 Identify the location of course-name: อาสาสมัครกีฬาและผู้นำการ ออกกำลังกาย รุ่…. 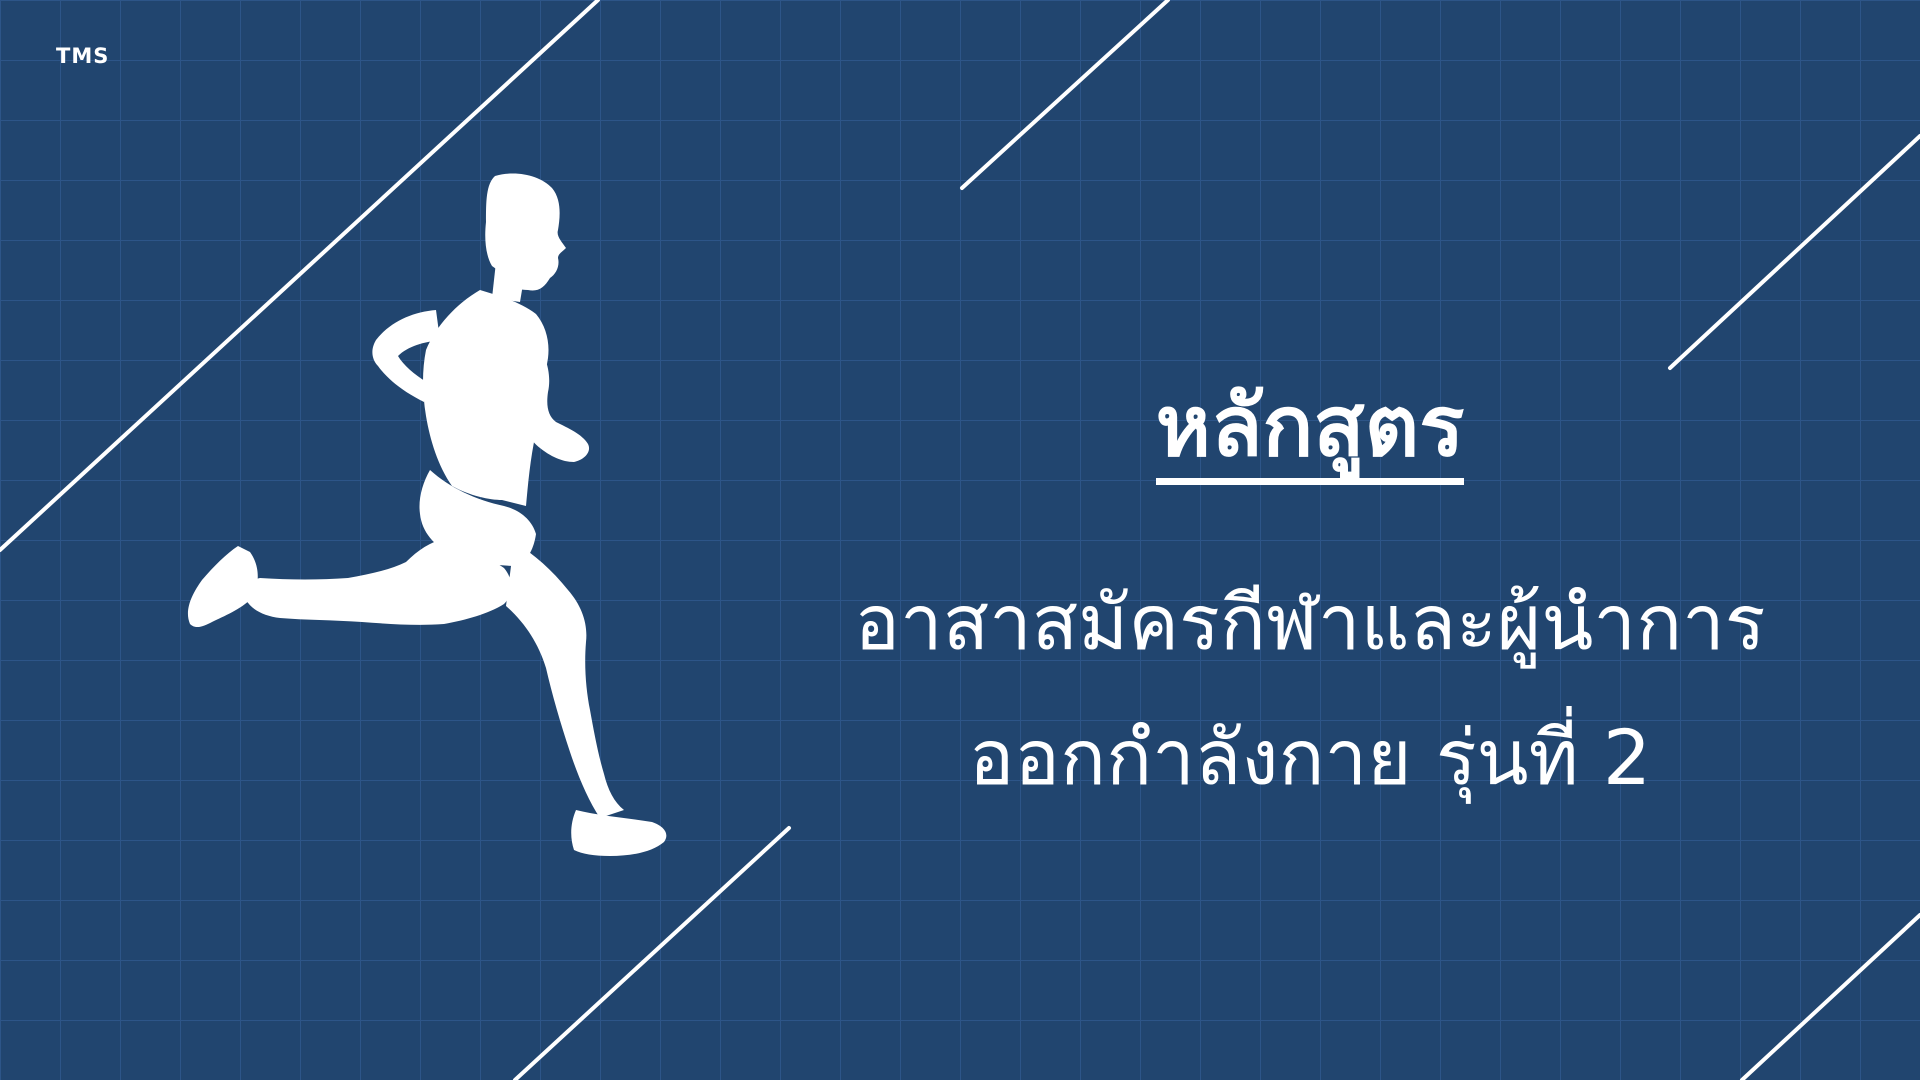
(1310, 690).